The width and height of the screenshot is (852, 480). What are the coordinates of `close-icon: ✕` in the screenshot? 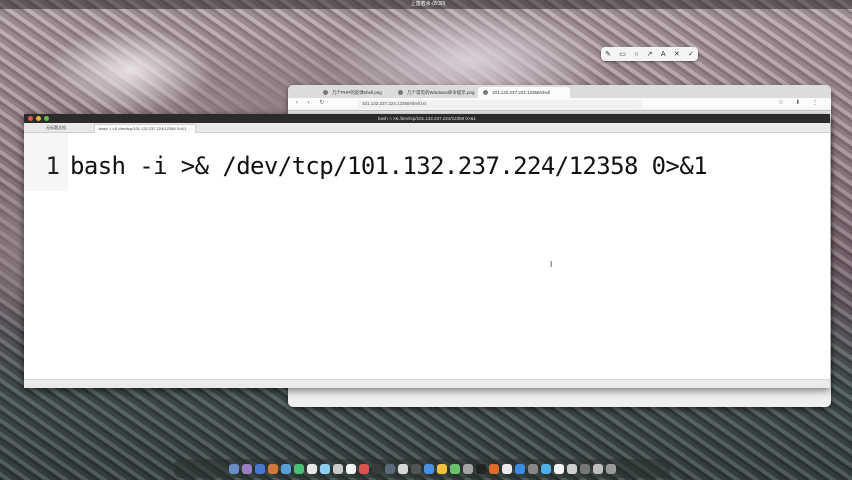 It's located at (677, 54).